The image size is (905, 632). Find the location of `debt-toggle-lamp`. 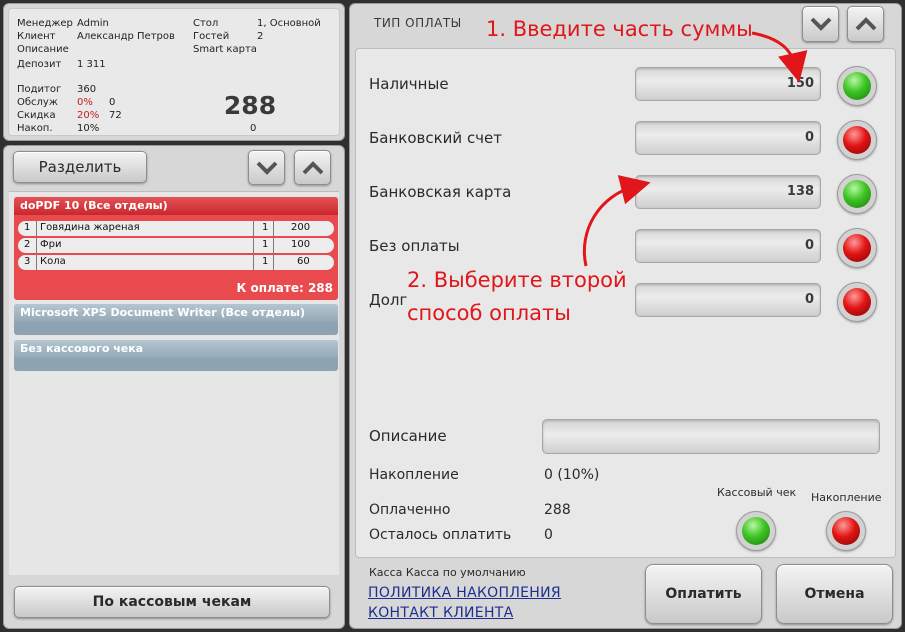

debt-toggle-lamp is located at coordinates (857, 302).